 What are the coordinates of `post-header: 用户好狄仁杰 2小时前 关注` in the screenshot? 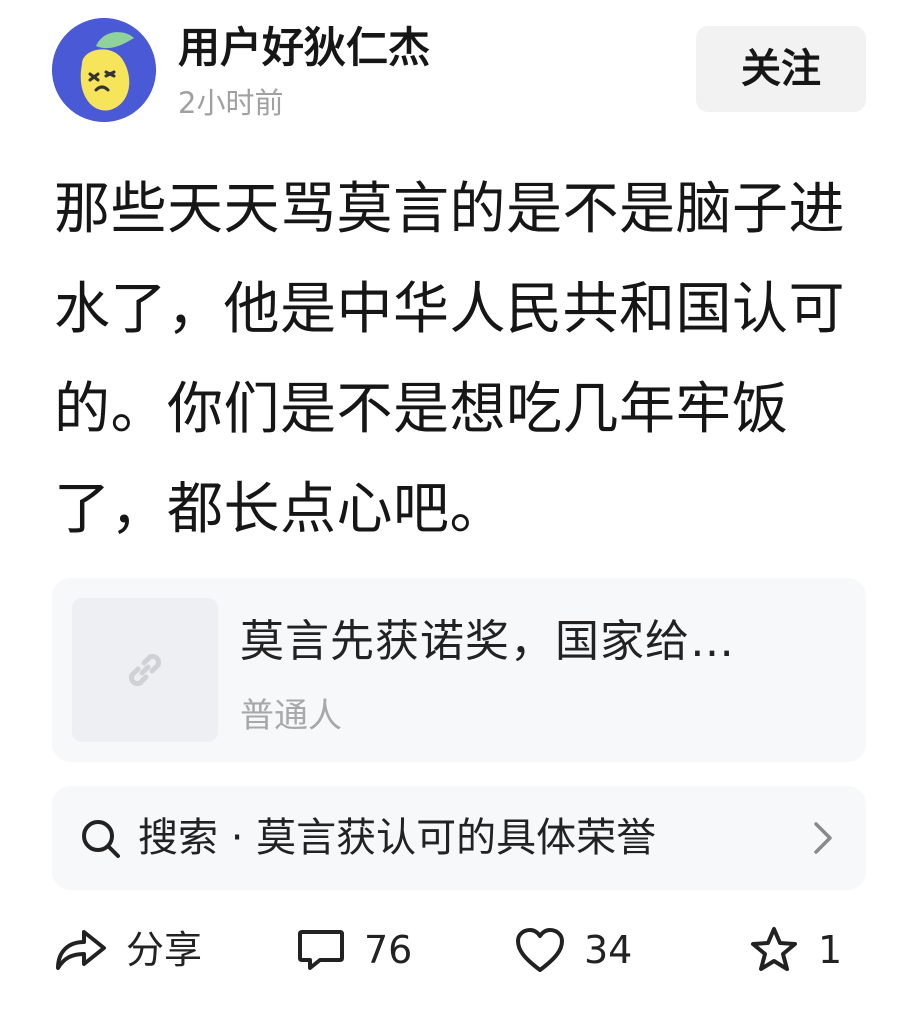 It's located at (459, 70).